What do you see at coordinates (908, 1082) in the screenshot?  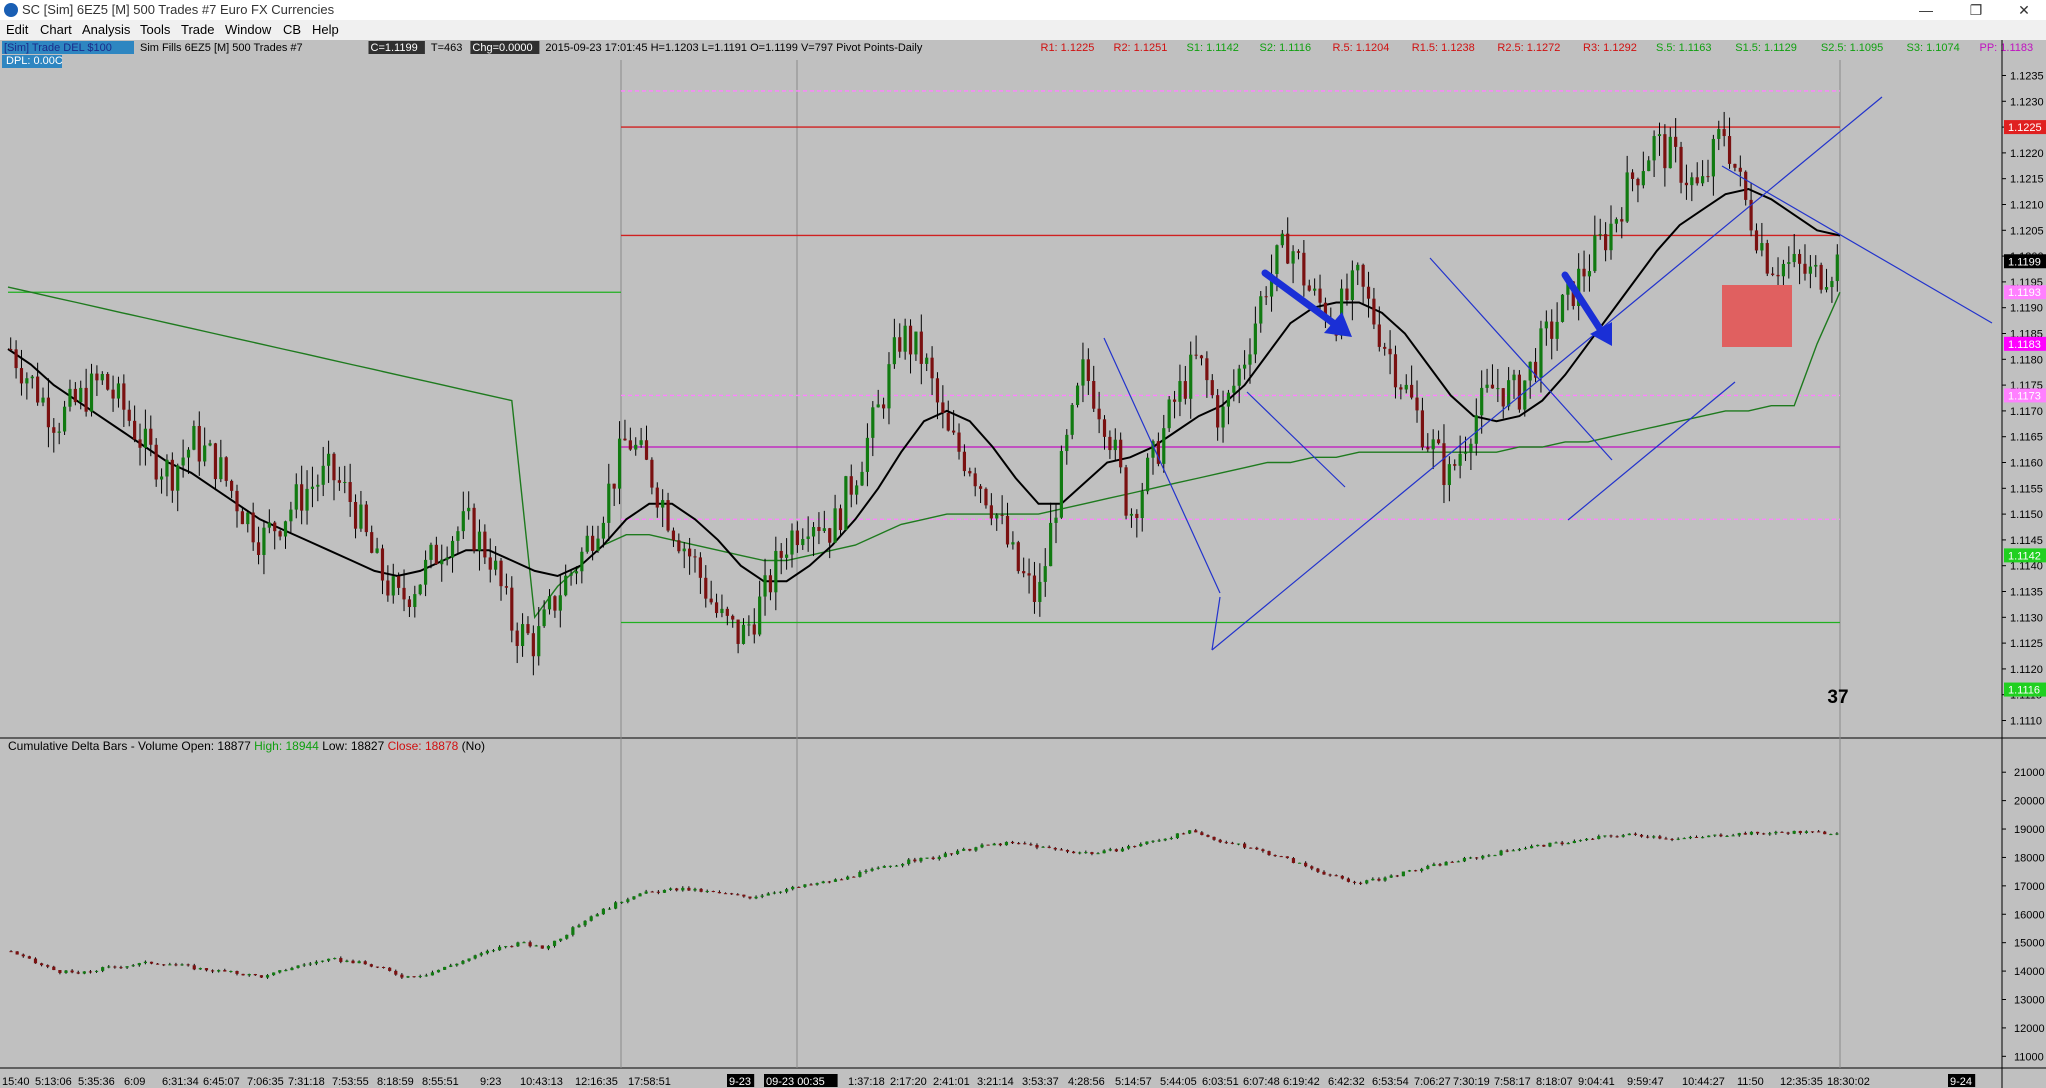 I see `time-label-18: 2:17:20` at bounding box center [908, 1082].